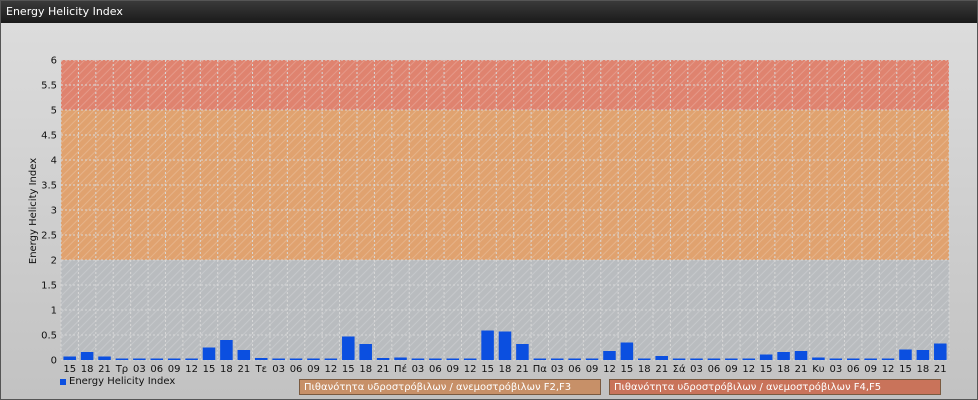 This screenshot has width=978, height=400. I want to click on legend: Energy Helicity Index, so click(117, 381).